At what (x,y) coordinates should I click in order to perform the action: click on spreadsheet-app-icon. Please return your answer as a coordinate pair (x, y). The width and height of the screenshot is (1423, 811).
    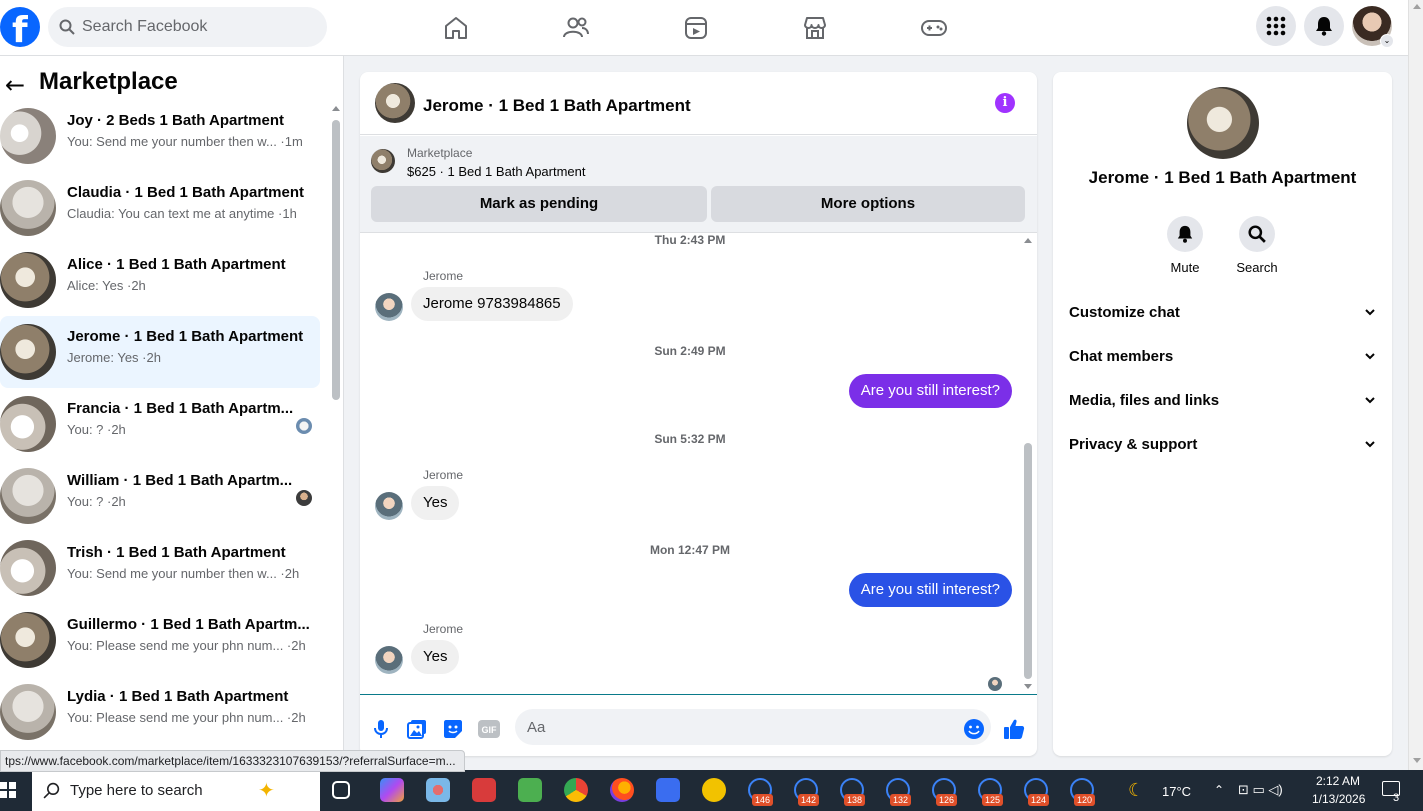
    Looking at the image, I should click on (530, 790).